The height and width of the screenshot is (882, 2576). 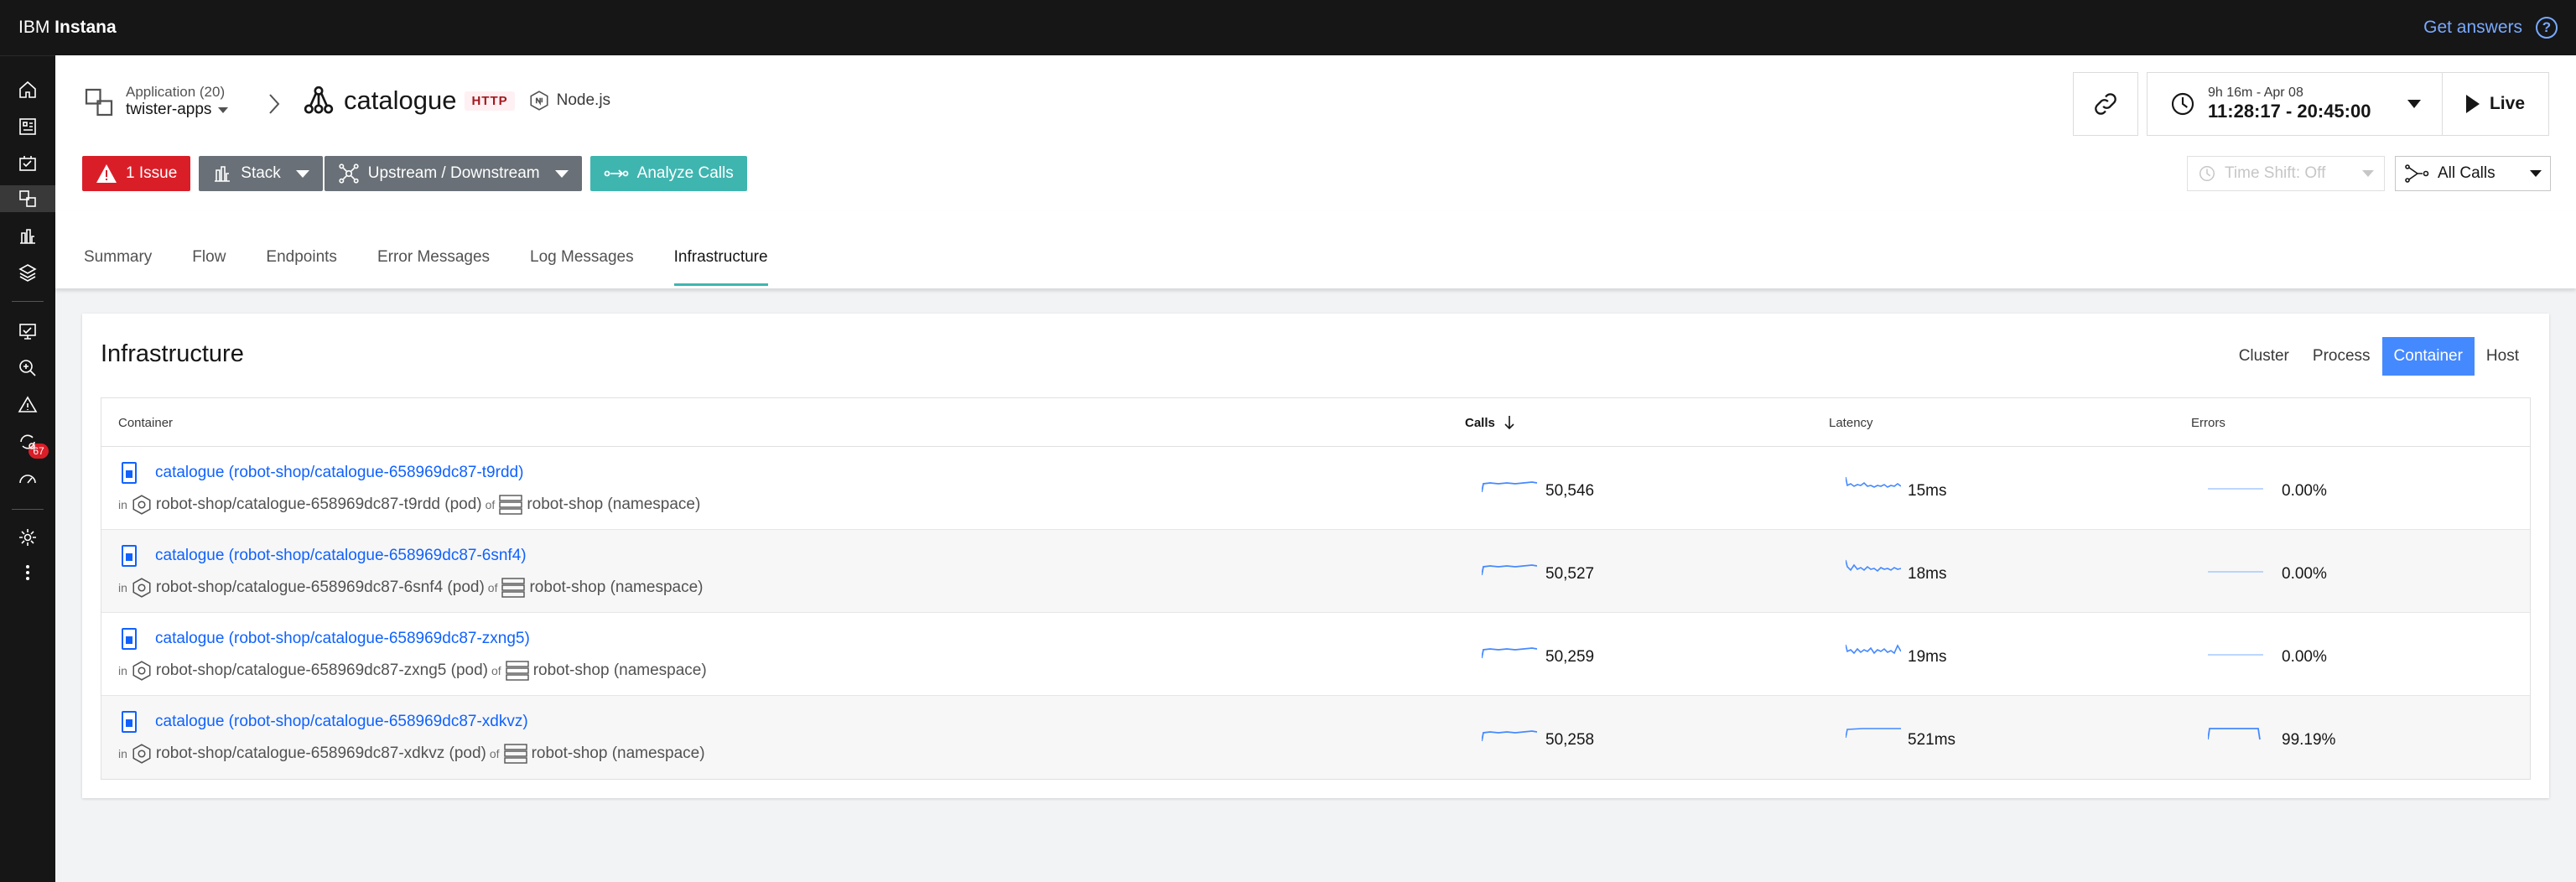 I want to click on protocol-tag: HTTP, so click(x=490, y=101).